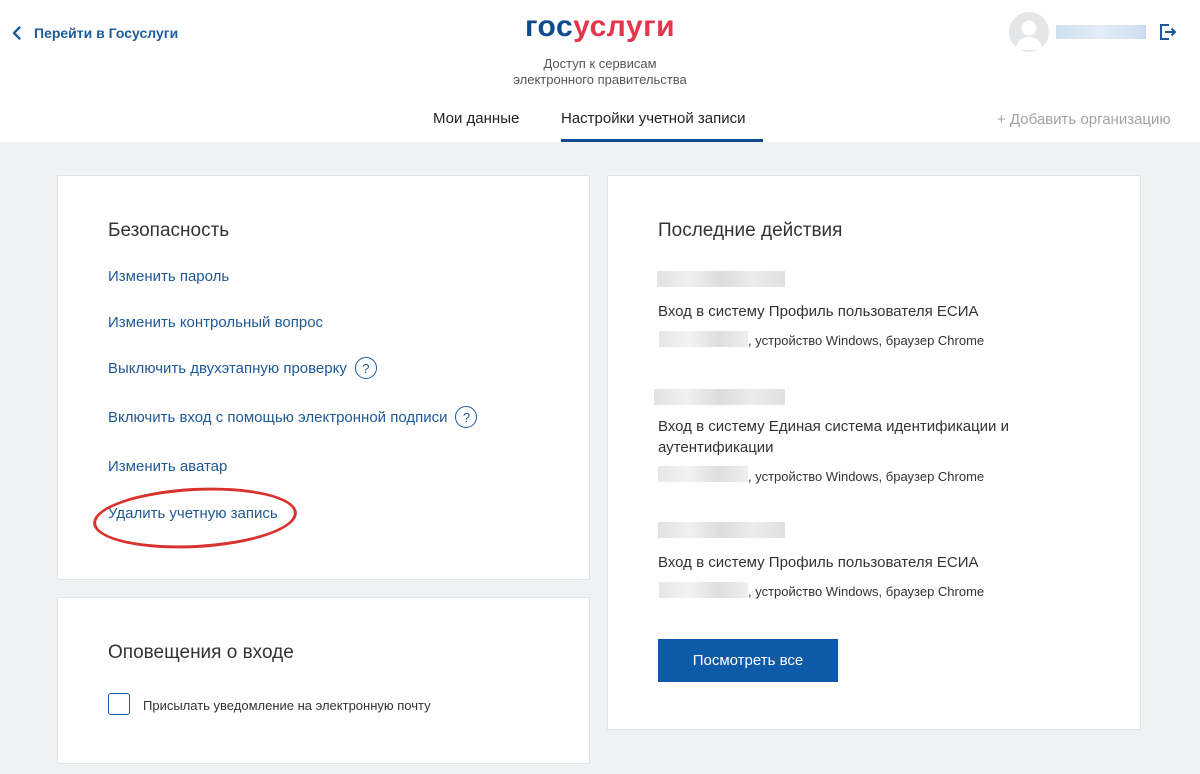  Describe the element at coordinates (653, 118) in the screenshot. I see `tab-account-settings: Настройки учетной записи` at that location.